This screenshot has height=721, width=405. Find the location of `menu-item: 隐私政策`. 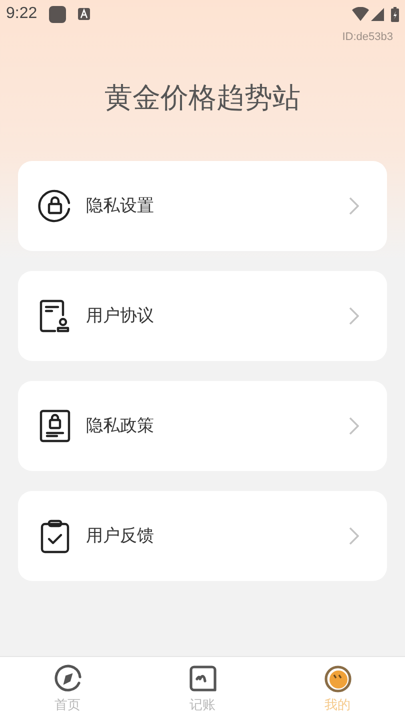

menu-item: 隐私政策 is located at coordinates (202, 425).